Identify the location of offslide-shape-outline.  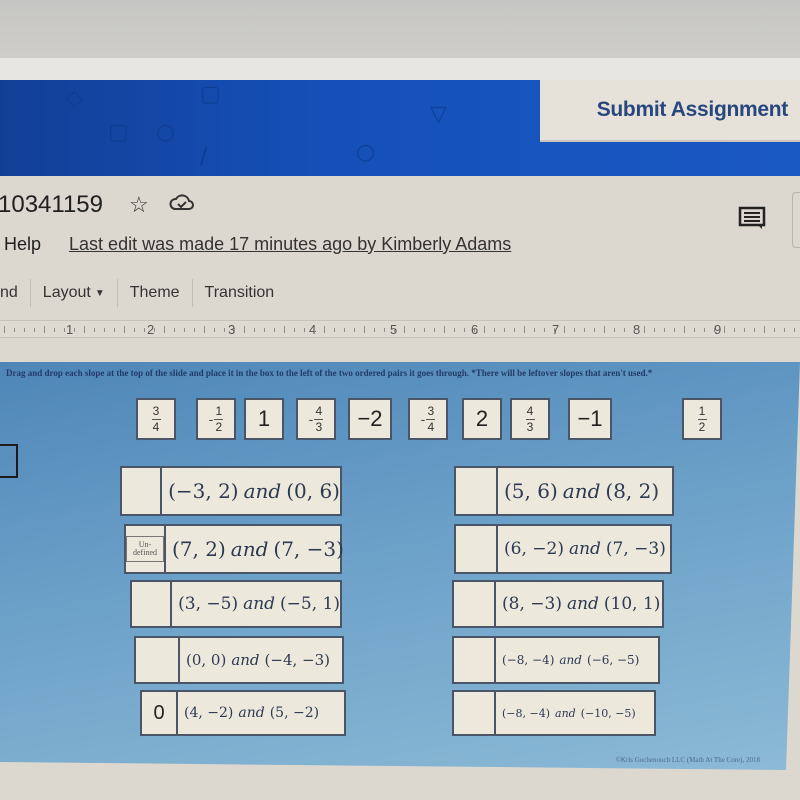
(9, 461).